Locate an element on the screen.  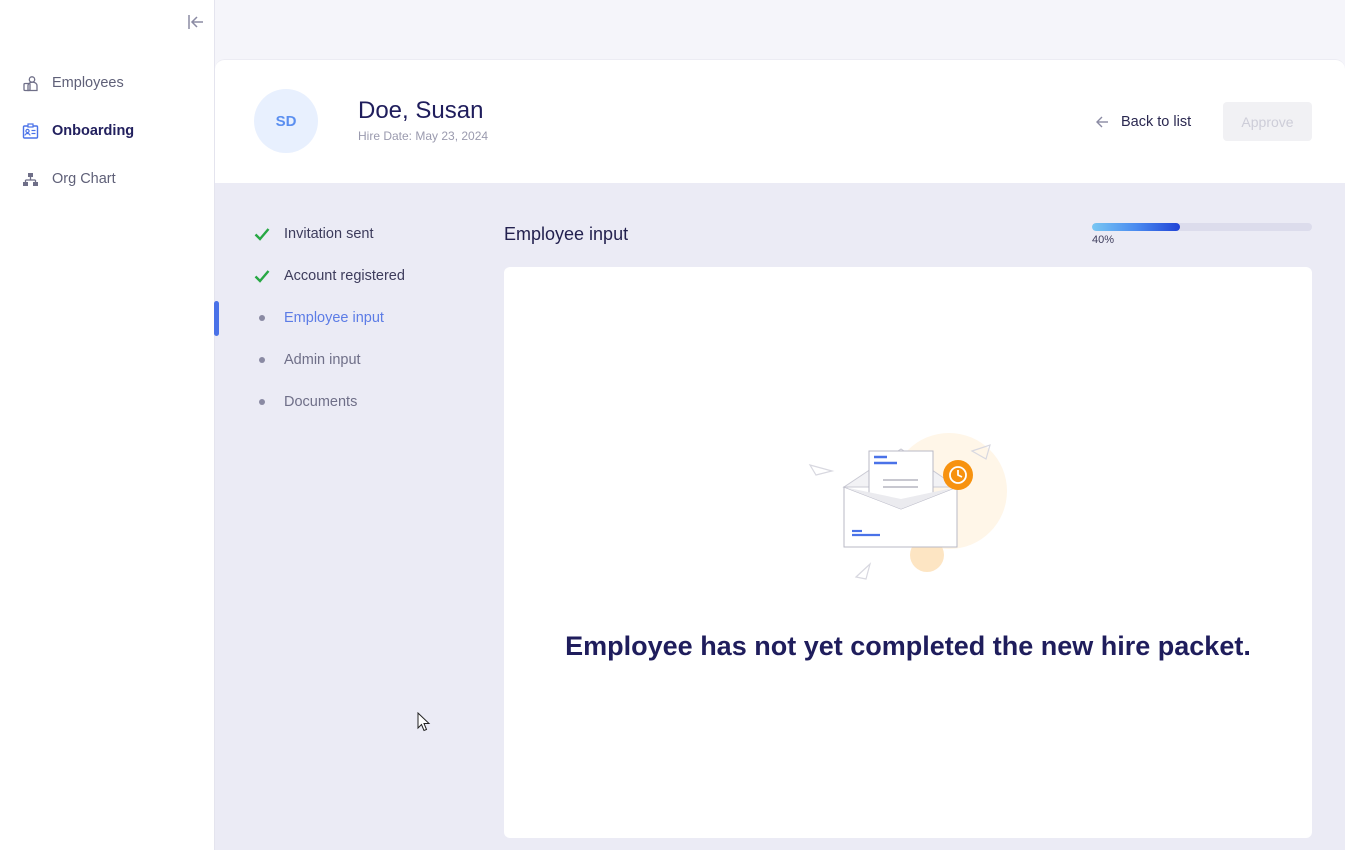
sidebar-item-org-chart: Org Chart is located at coordinates (107, 179).